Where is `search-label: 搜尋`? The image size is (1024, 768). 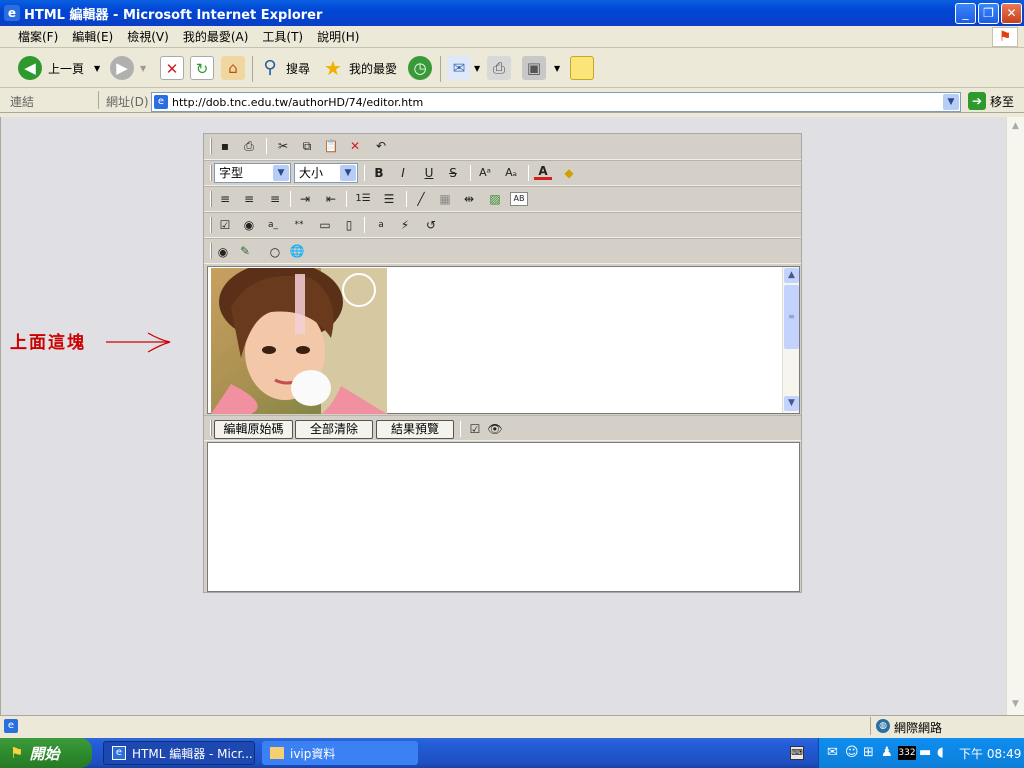
search-label: 搜尋 is located at coordinates (298, 68).